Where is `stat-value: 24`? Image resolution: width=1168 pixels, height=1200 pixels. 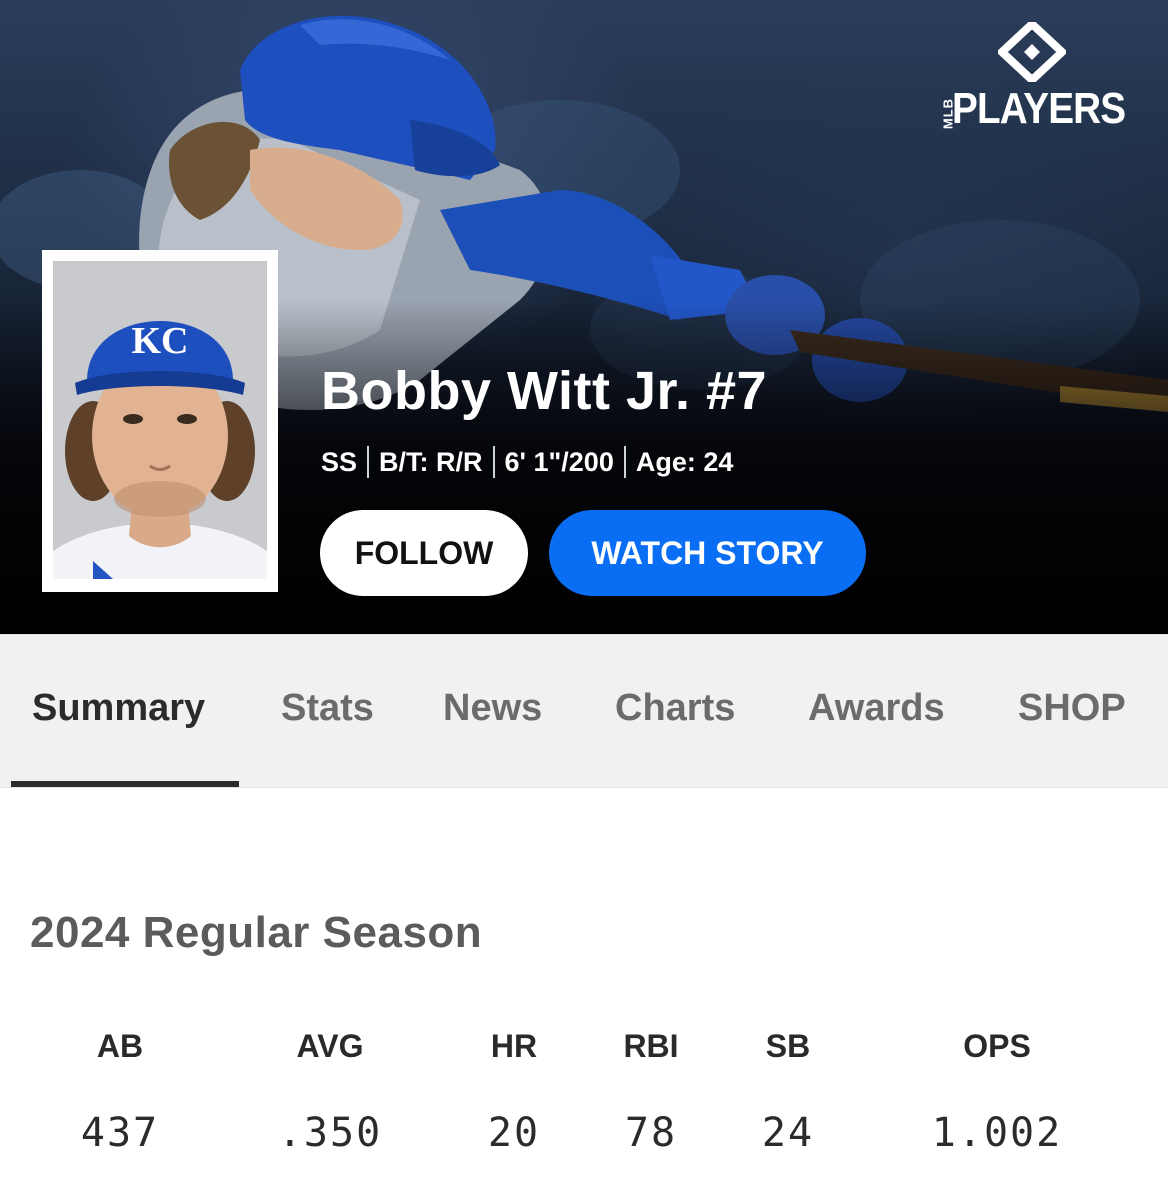 stat-value: 24 is located at coordinates (788, 1133).